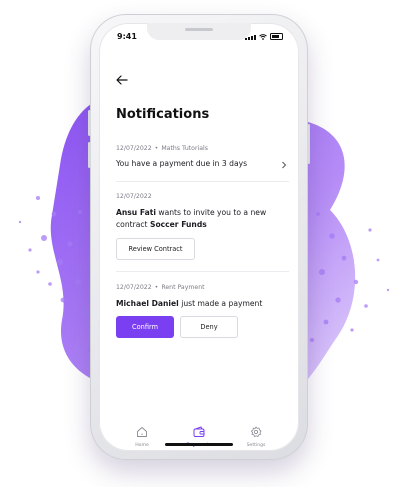  I want to click on review-contract-button: Review Contract, so click(155, 249).